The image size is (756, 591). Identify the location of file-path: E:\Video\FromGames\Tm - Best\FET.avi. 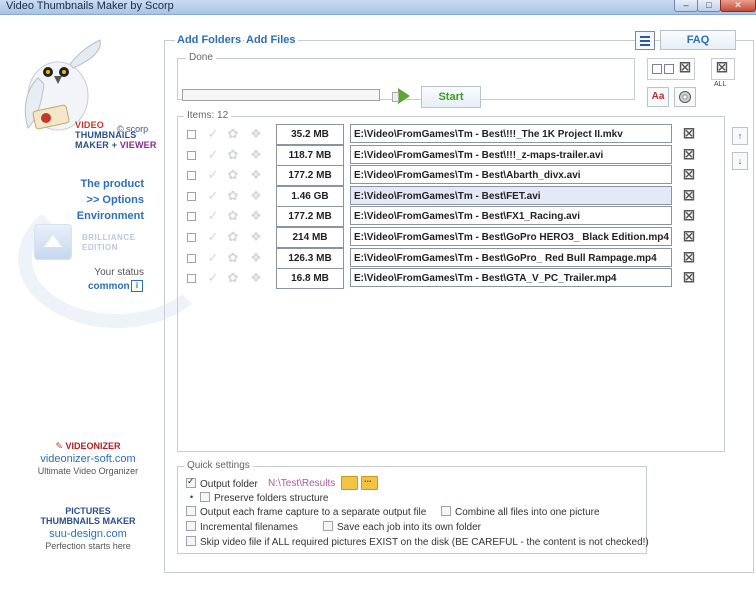
(511, 195).